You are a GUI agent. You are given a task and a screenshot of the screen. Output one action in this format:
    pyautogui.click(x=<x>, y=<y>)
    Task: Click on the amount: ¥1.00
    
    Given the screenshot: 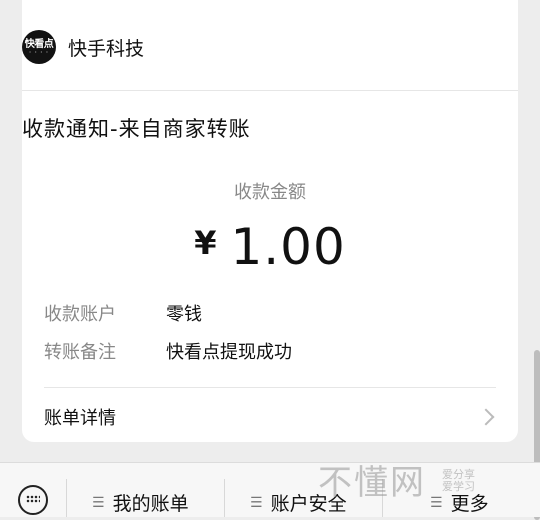 What is the action you would take?
    pyautogui.click(x=270, y=247)
    